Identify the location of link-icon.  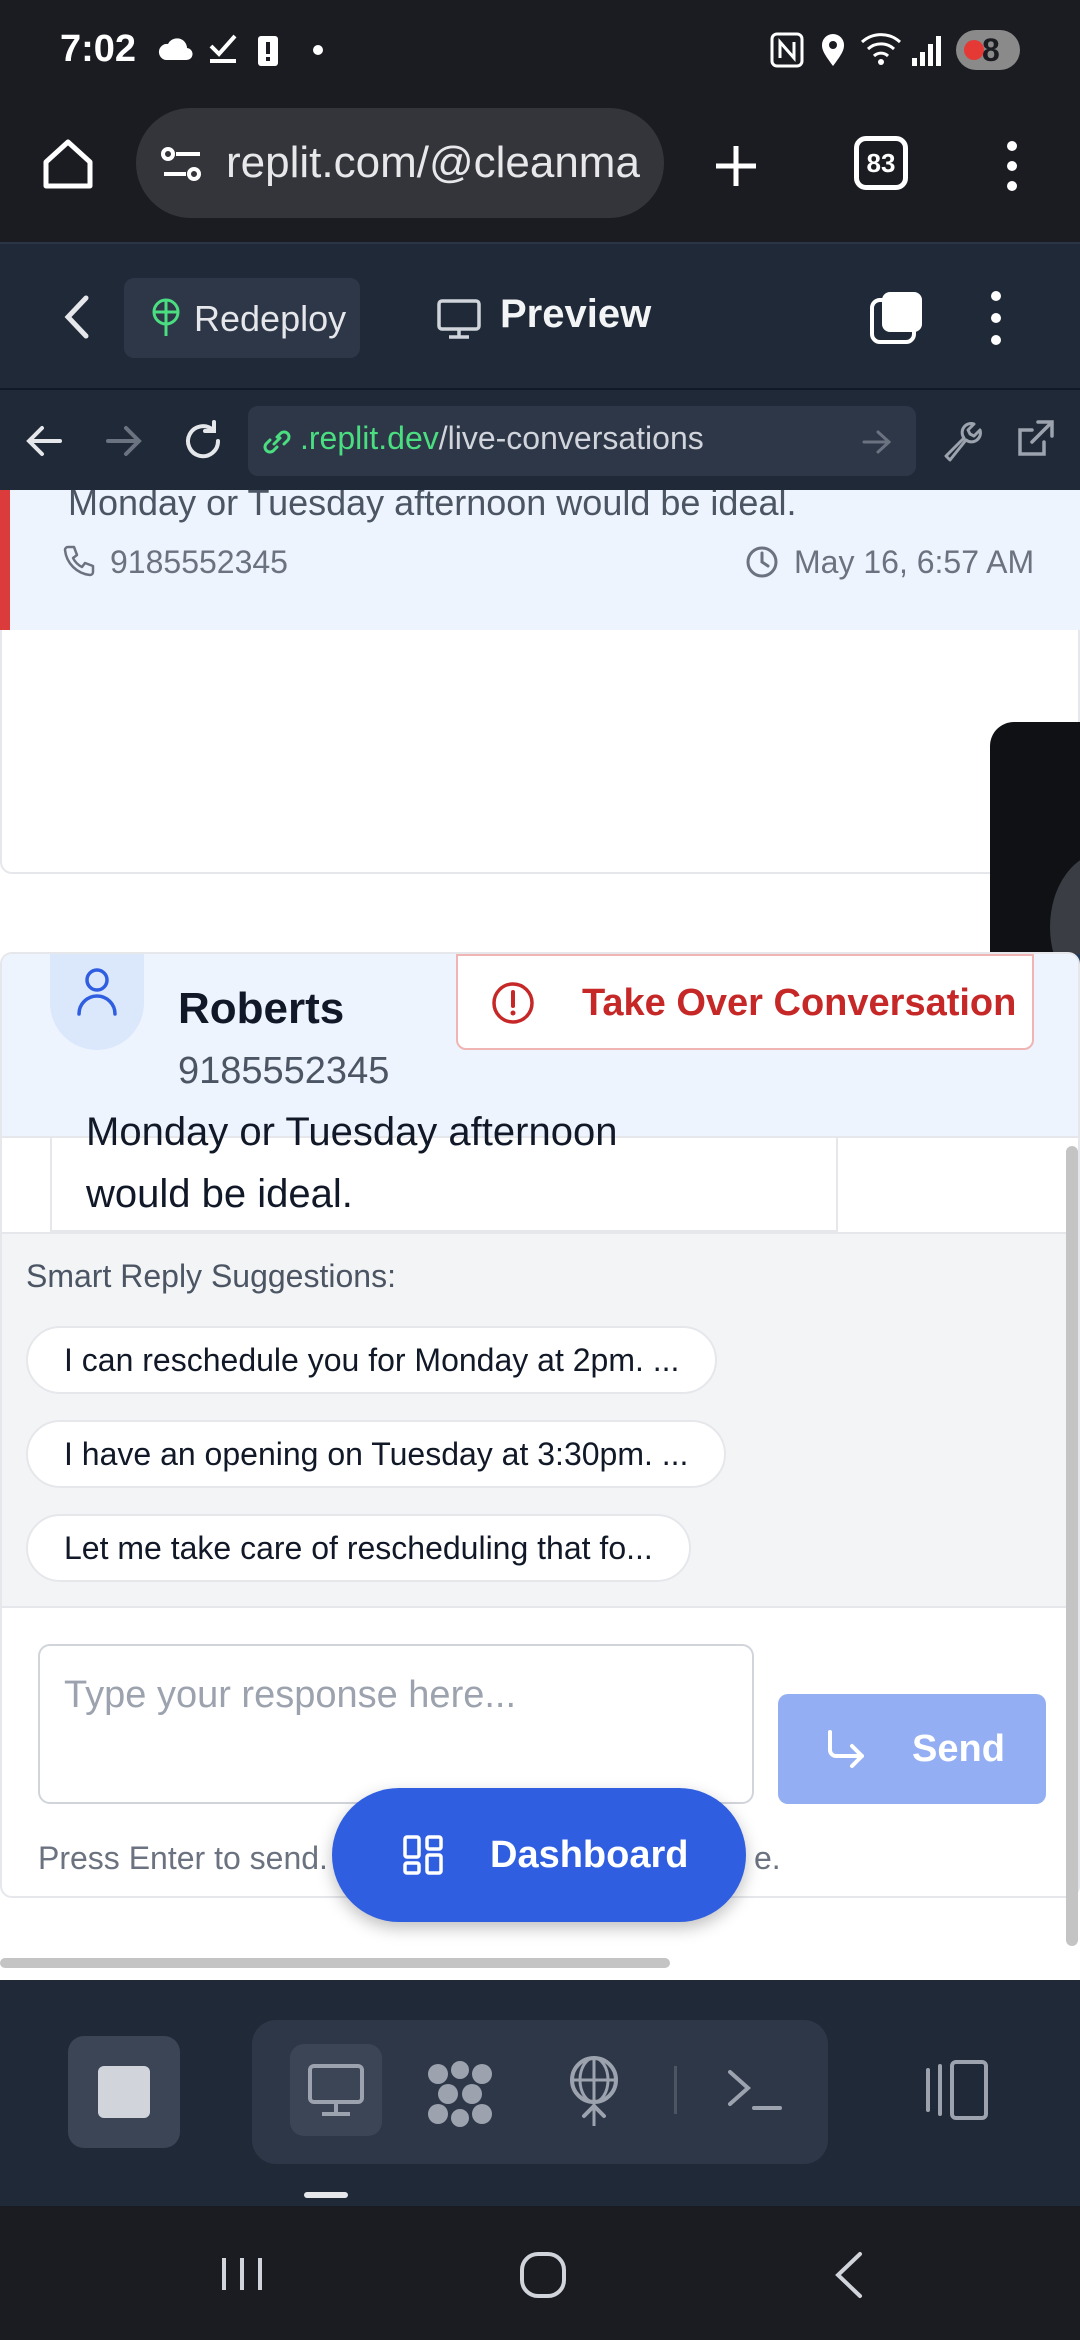
(277, 442).